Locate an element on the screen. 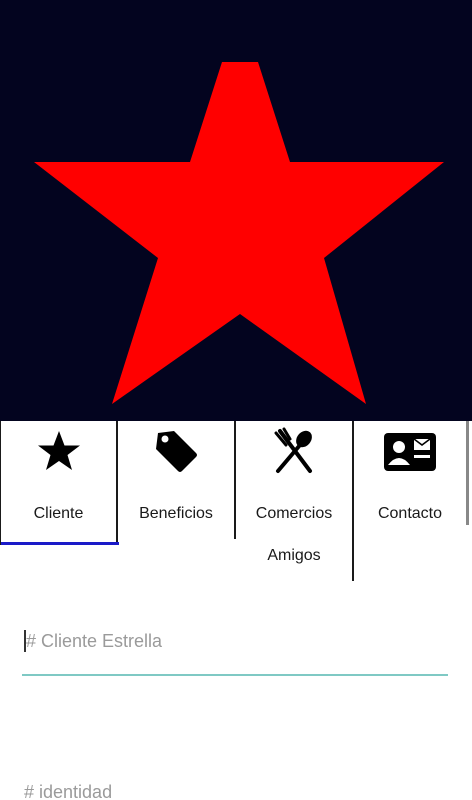 The image size is (472, 800). tab-comercios-amigos-label: Comercios Amigos is located at coordinates (294, 534).